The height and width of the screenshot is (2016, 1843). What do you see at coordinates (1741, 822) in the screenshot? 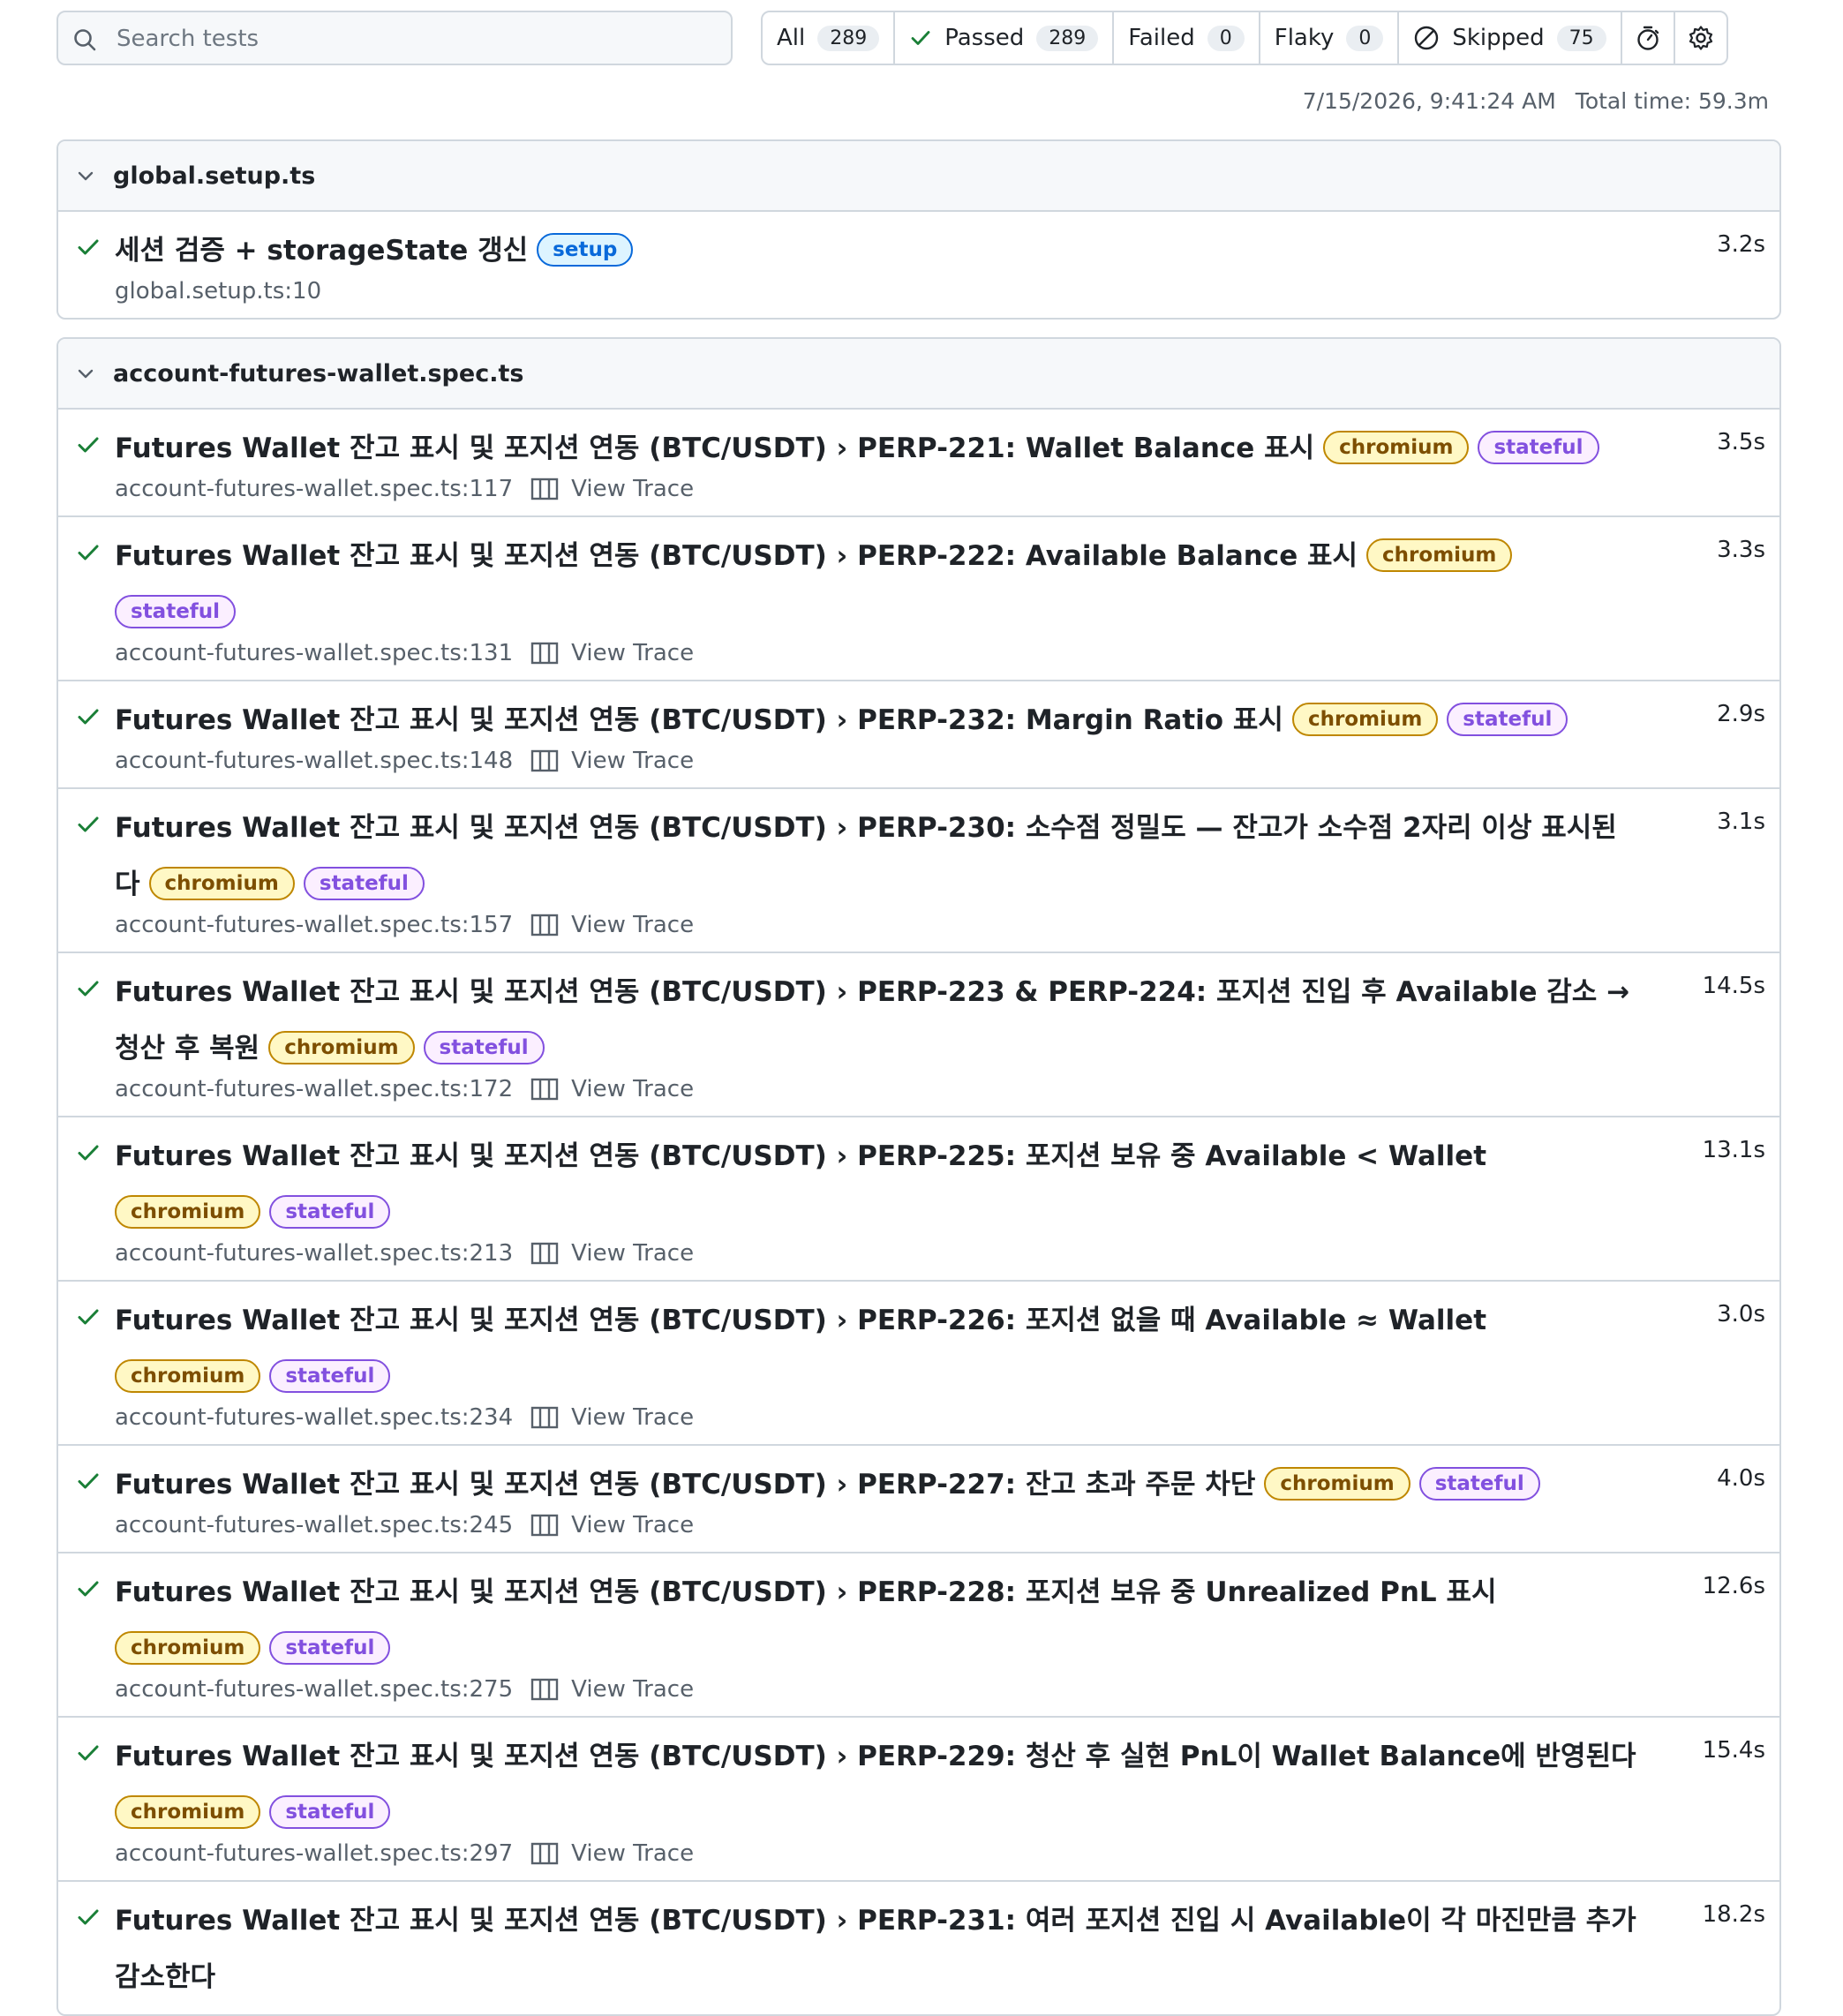
I see `test-duration: 3.1s` at bounding box center [1741, 822].